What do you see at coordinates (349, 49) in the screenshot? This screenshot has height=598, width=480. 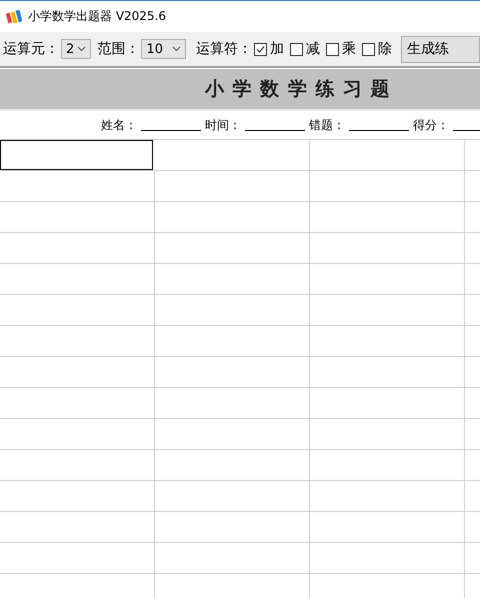 I see `checkbox-label: 乘` at bounding box center [349, 49].